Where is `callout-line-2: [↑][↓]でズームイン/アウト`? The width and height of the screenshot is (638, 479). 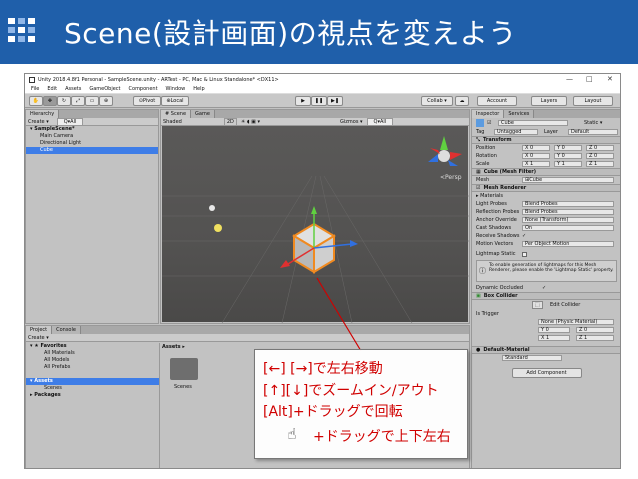 callout-line-2: [↑][↓]でズームイン/アウト is located at coordinates (351, 391).